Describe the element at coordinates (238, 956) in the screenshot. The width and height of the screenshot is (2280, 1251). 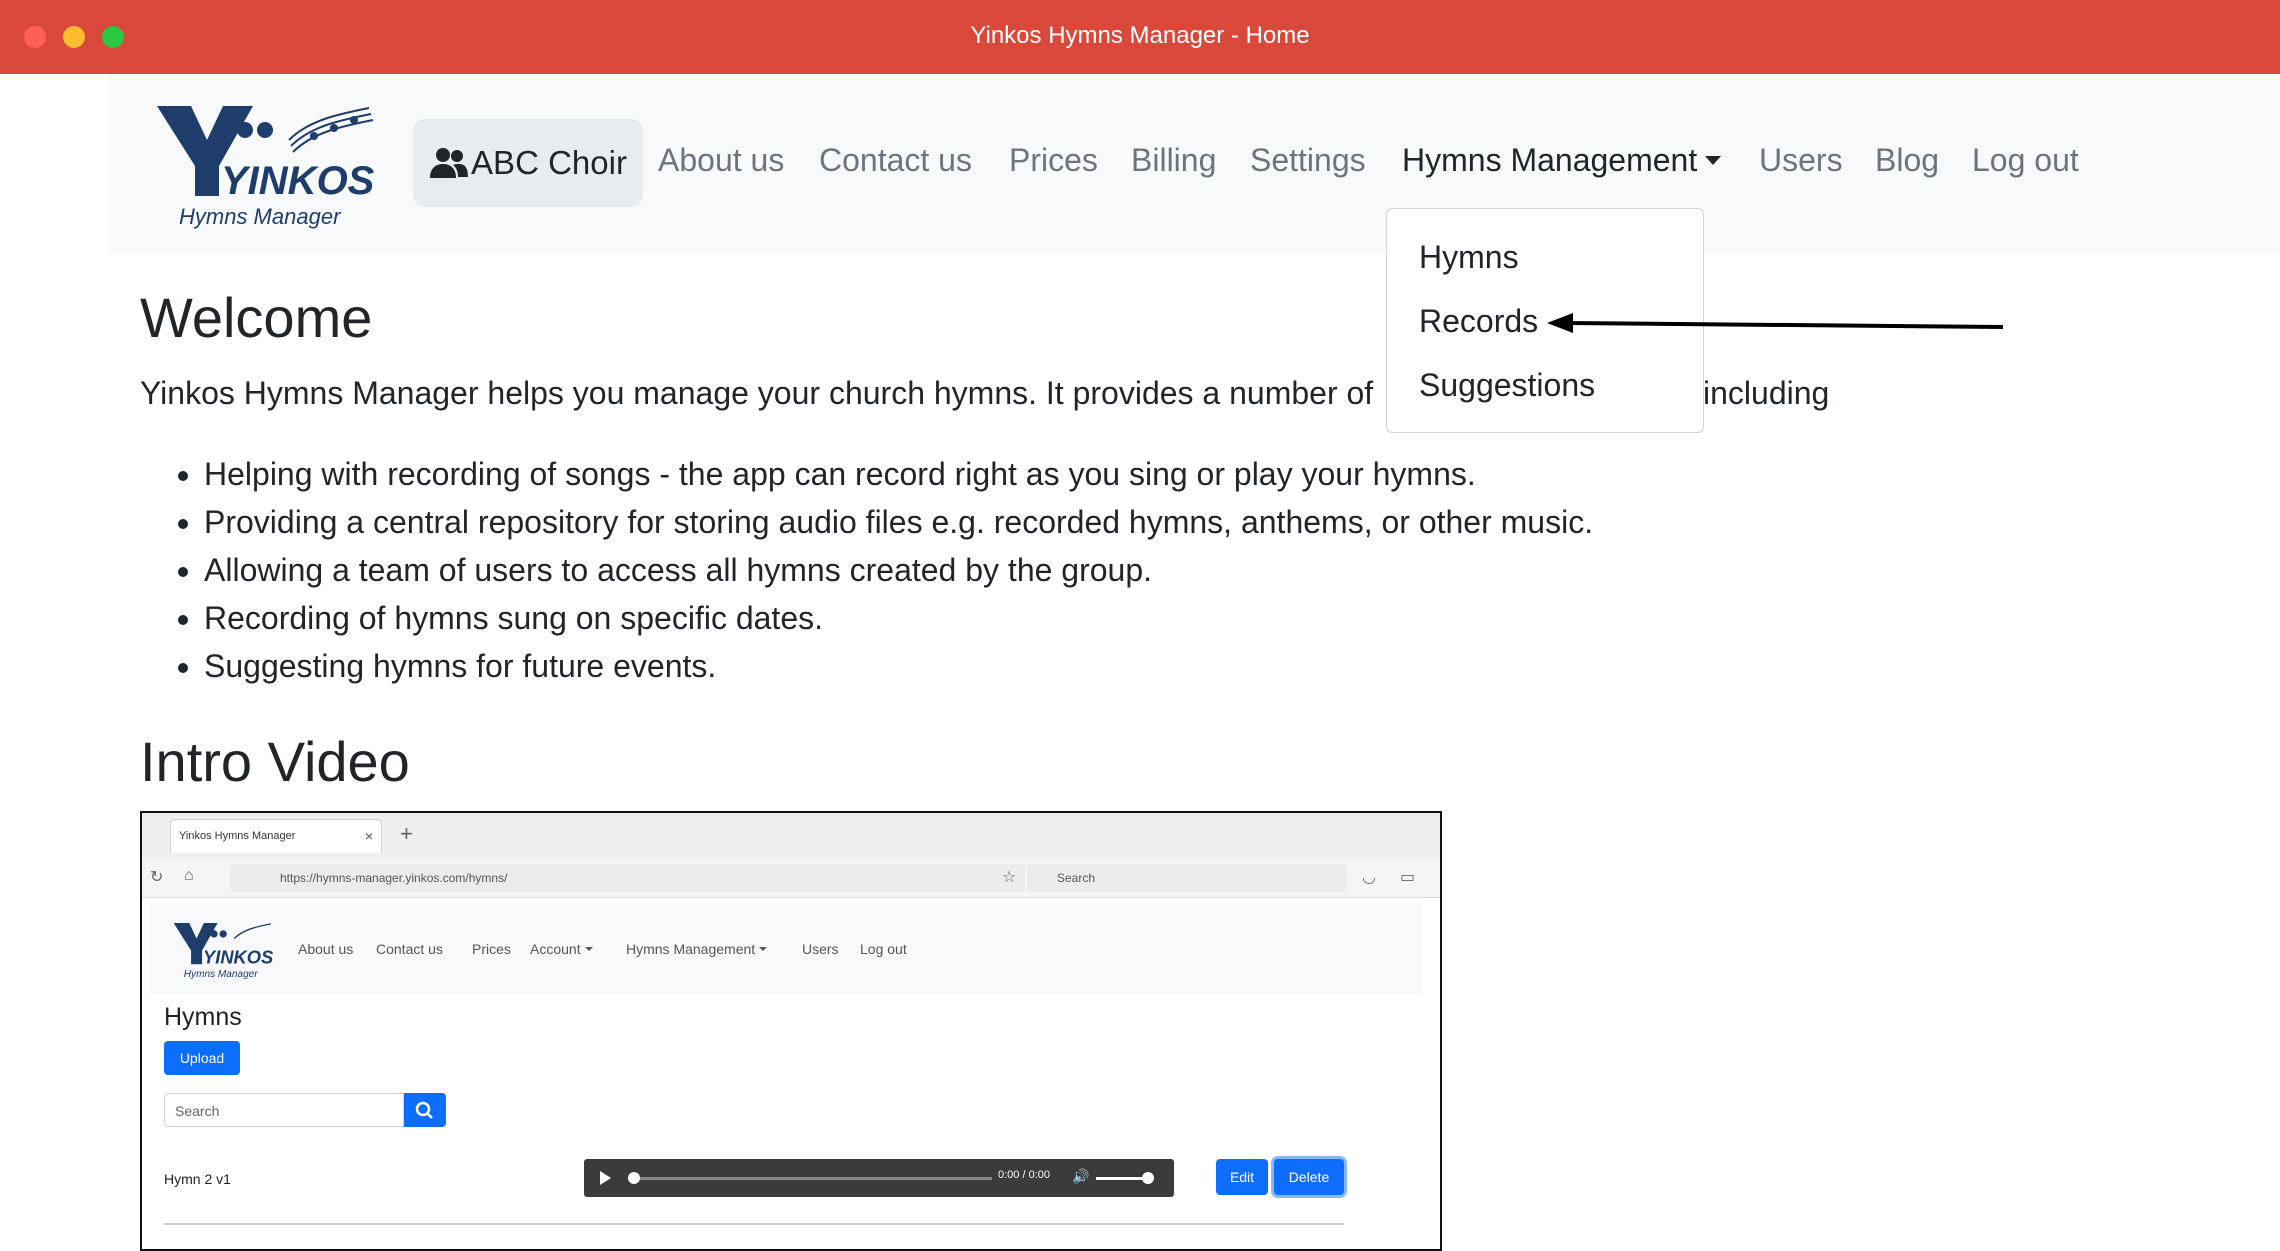
I see `video-logo-text: YINKOS` at that location.